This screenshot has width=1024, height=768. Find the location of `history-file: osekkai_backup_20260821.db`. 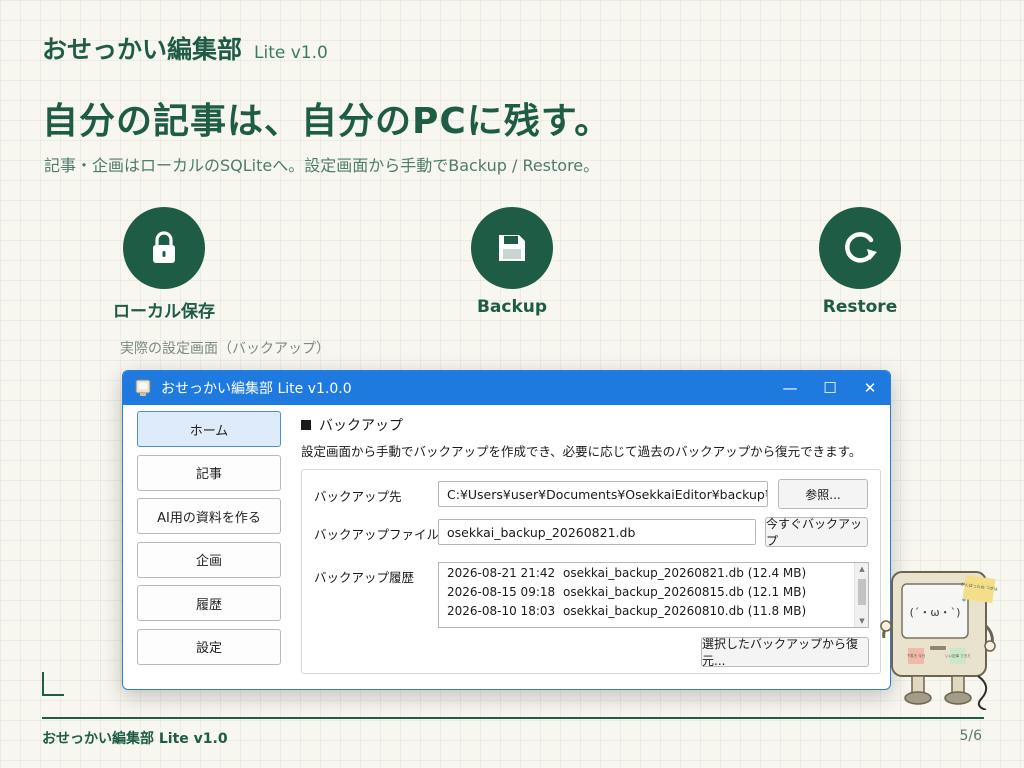

history-file: osekkai_backup_20260821.db is located at coordinates (653, 572).